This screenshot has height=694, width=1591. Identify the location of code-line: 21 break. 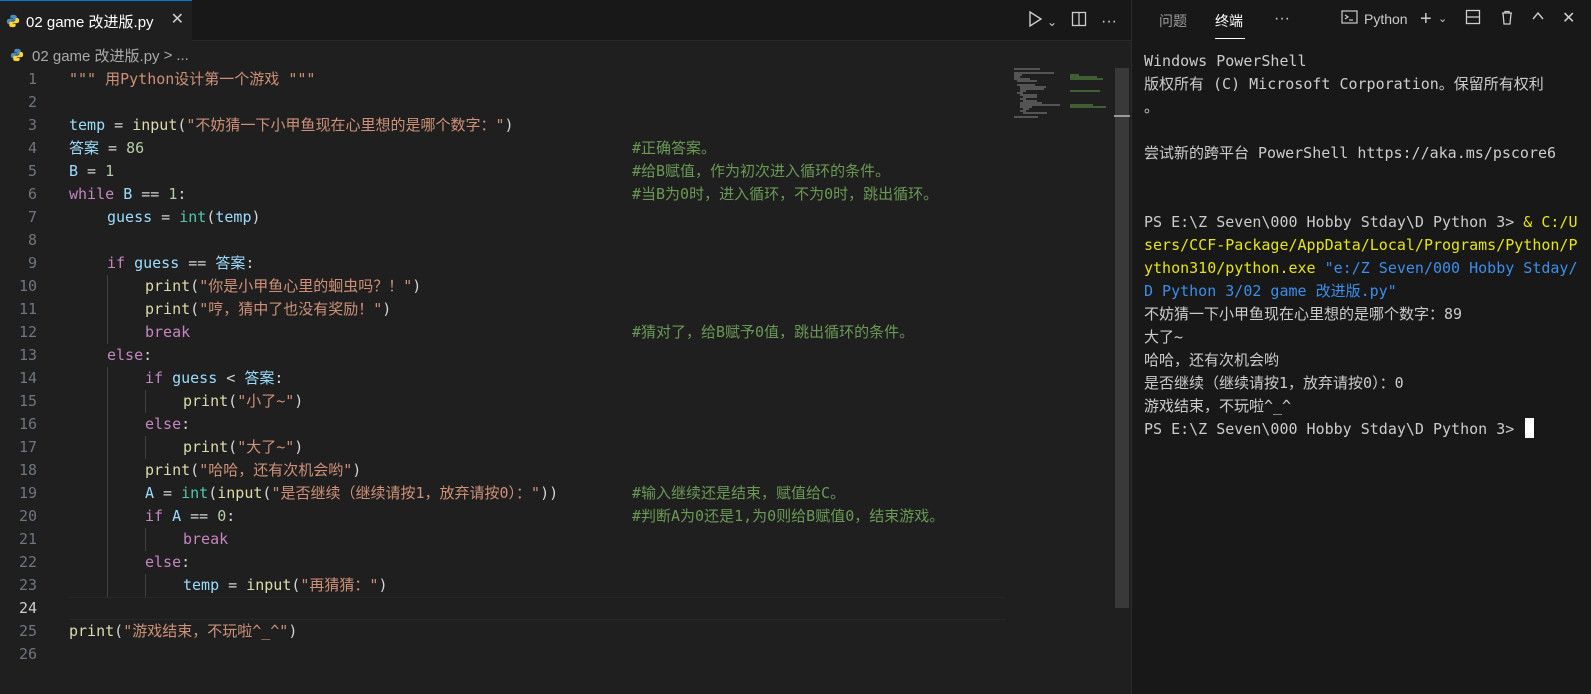
(502, 539).